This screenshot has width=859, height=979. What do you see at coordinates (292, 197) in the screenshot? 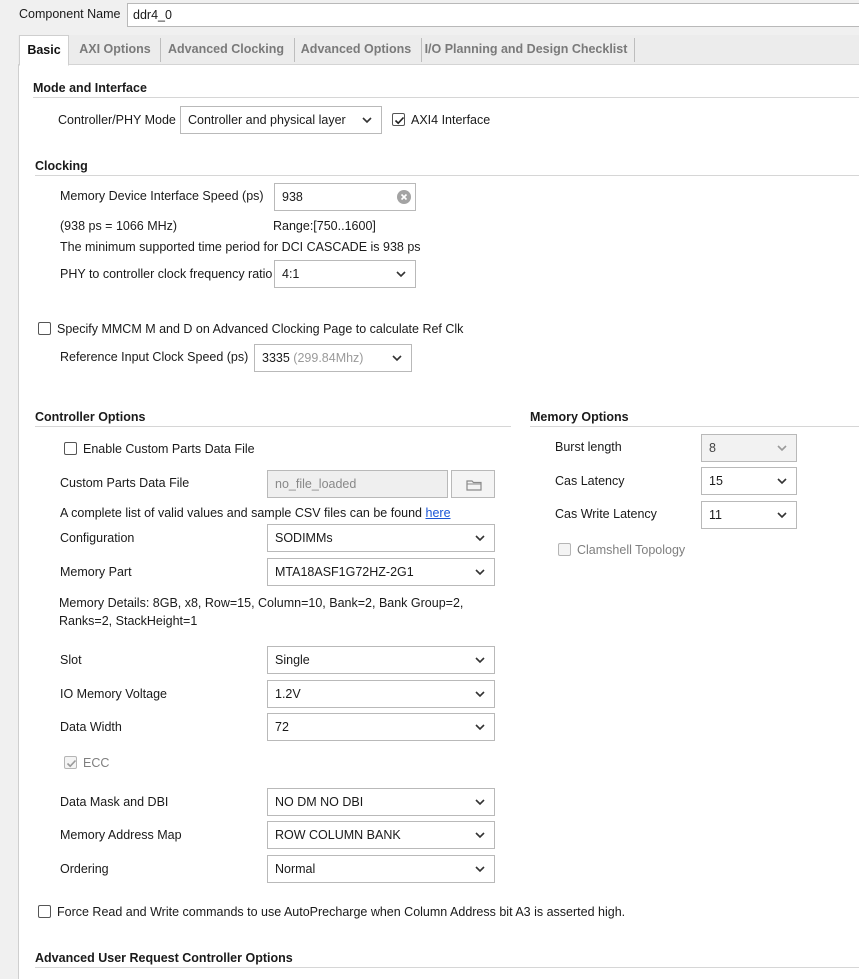
I see `speed-value: 938` at bounding box center [292, 197].